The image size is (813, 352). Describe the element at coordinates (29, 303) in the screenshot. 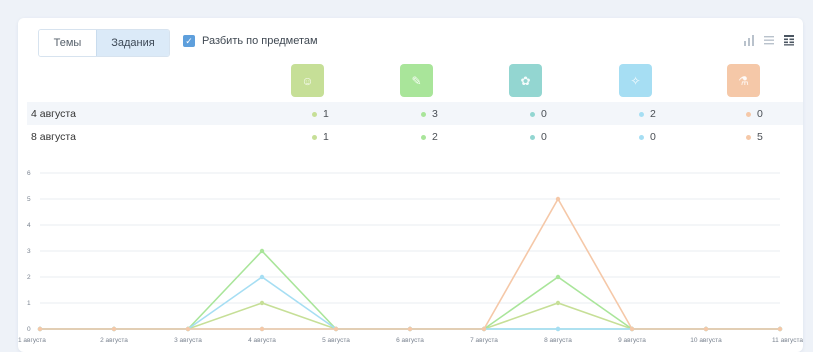

I see `y-tick-label: 1` at that location.